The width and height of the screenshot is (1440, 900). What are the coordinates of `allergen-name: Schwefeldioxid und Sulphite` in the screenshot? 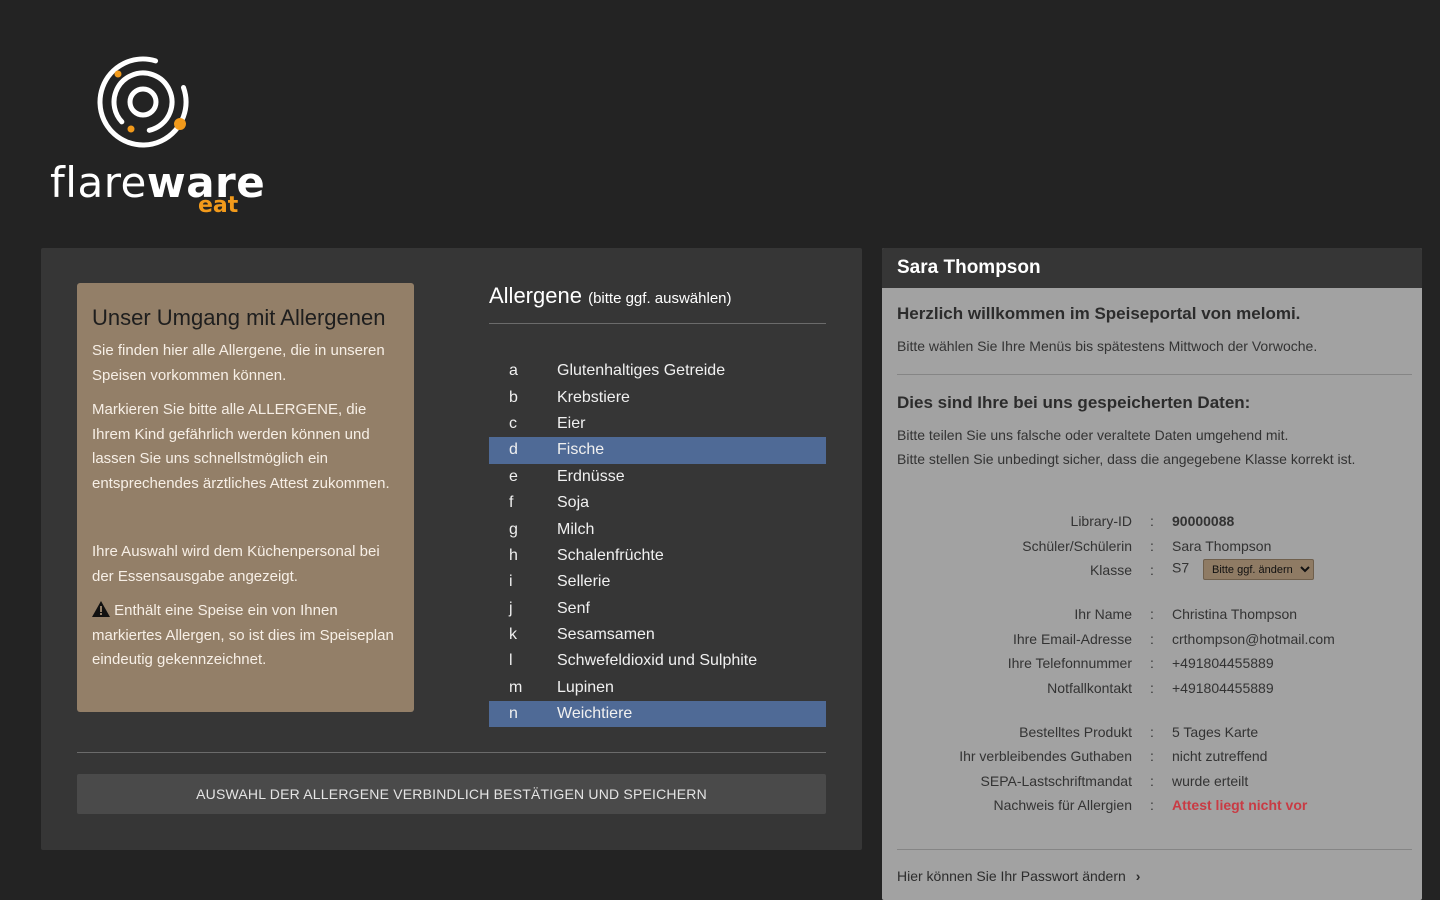 It's located at (657, 661).